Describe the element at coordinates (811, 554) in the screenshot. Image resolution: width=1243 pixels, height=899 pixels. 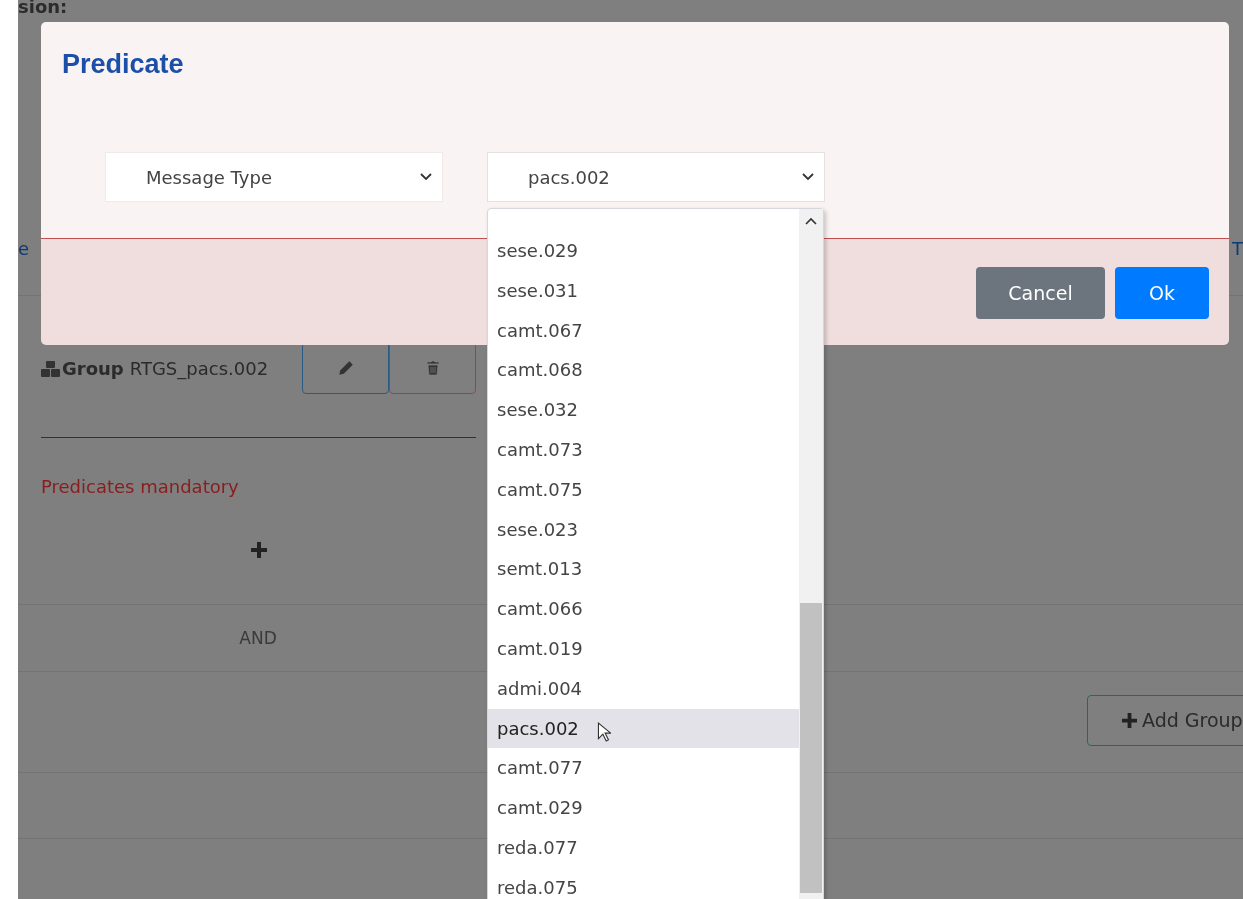
I see `scrollbar` at that location.